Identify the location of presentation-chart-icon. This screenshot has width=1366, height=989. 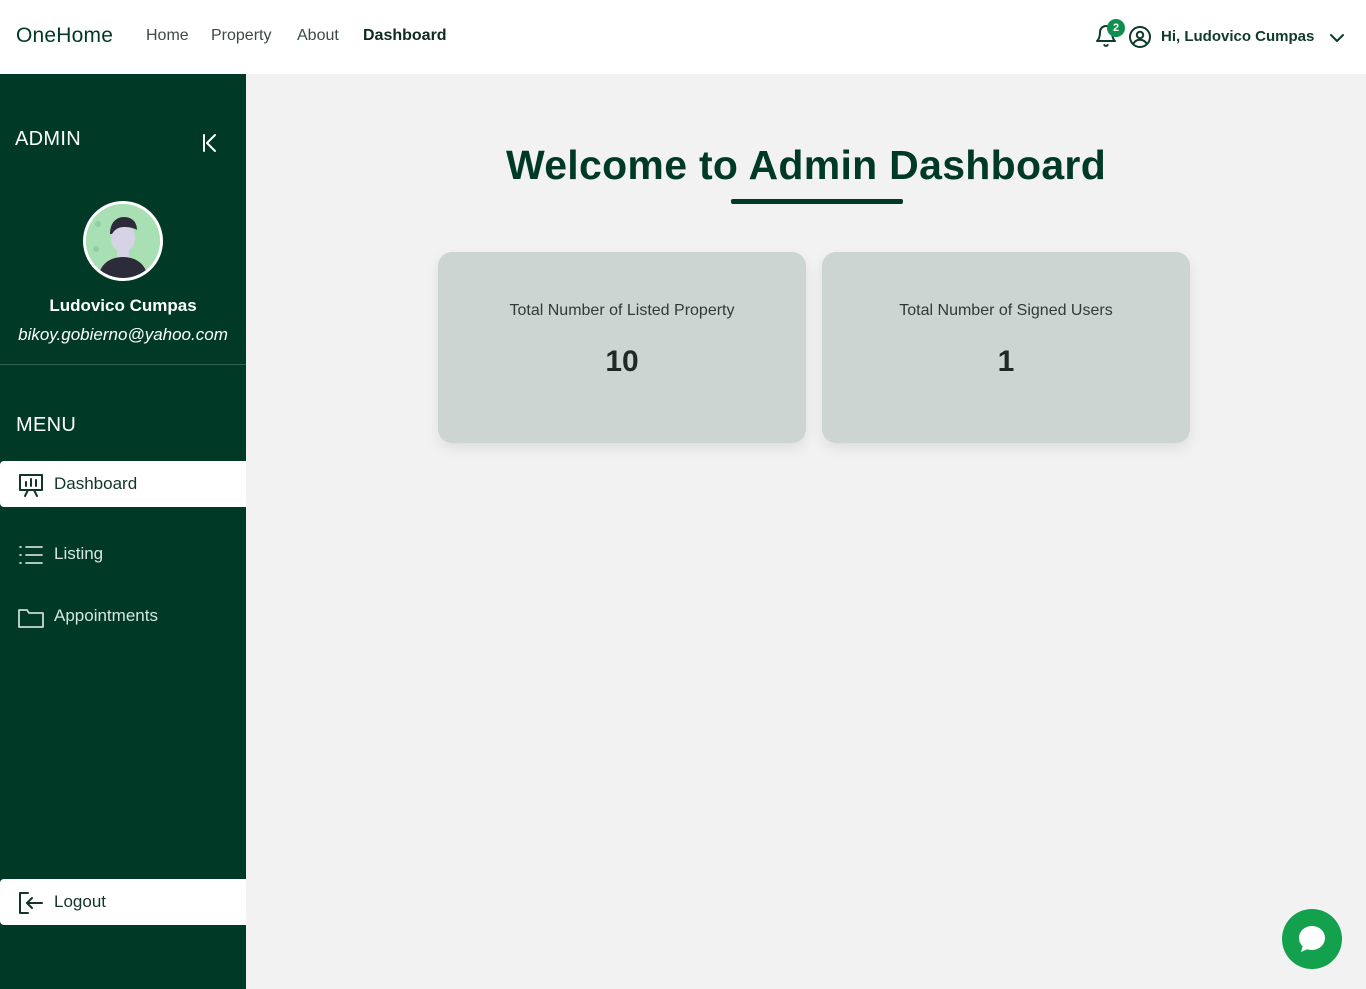
(31, 485).